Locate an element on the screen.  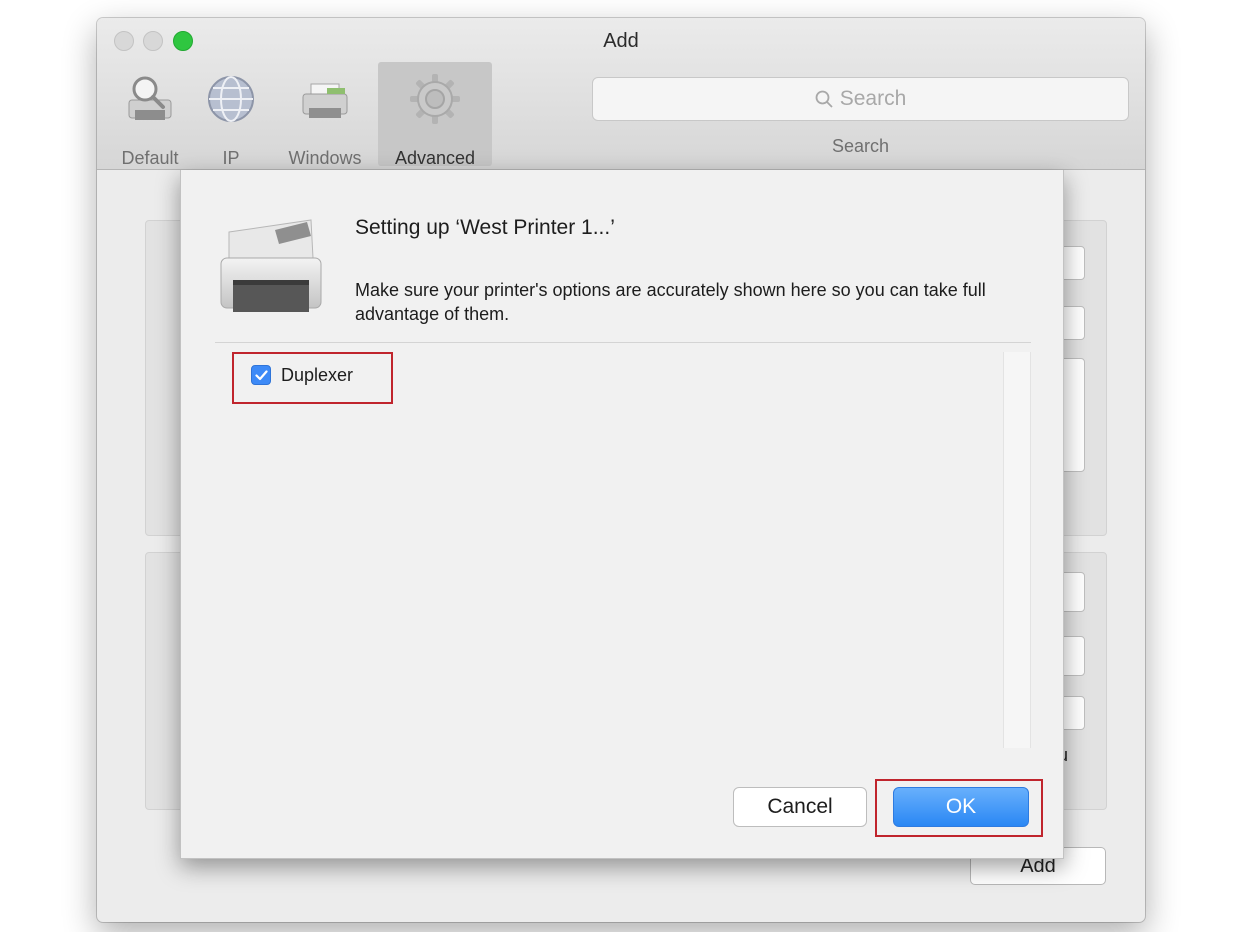
sheet-title: Setting up ‘West Printer 1...’ is located at coordinates (485, 227).